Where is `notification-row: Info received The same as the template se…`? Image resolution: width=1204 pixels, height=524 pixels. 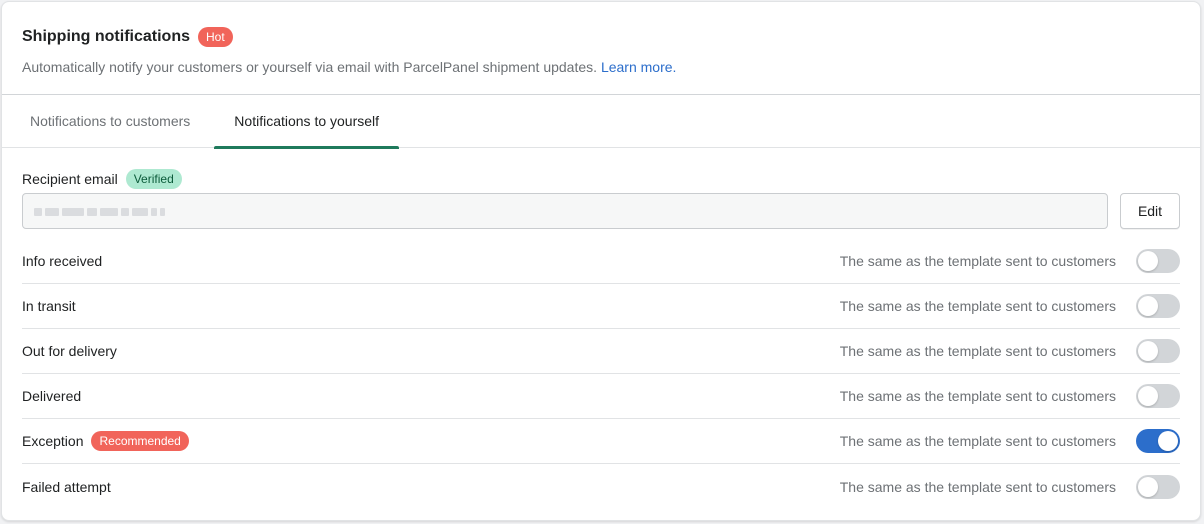 notification-row: Info received The same as the template se… is located at coordinates (601, 261).